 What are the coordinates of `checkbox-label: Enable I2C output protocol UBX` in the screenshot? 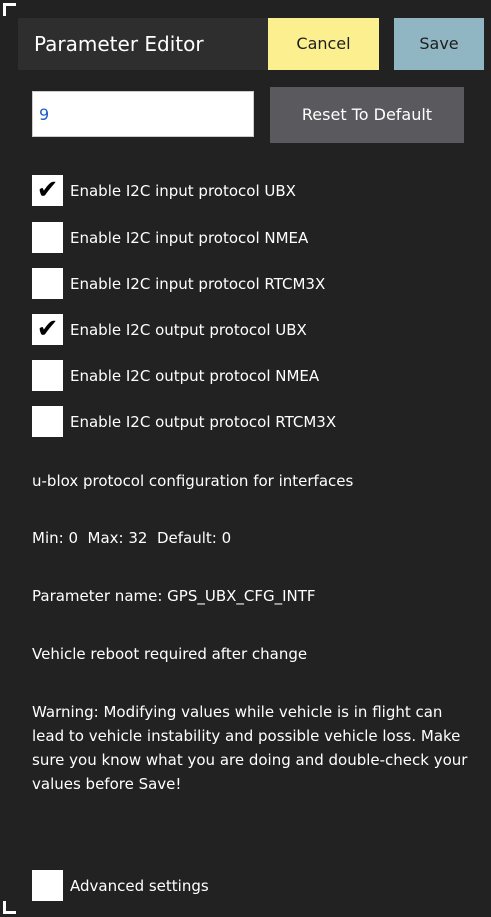 It's located at (188, 330).